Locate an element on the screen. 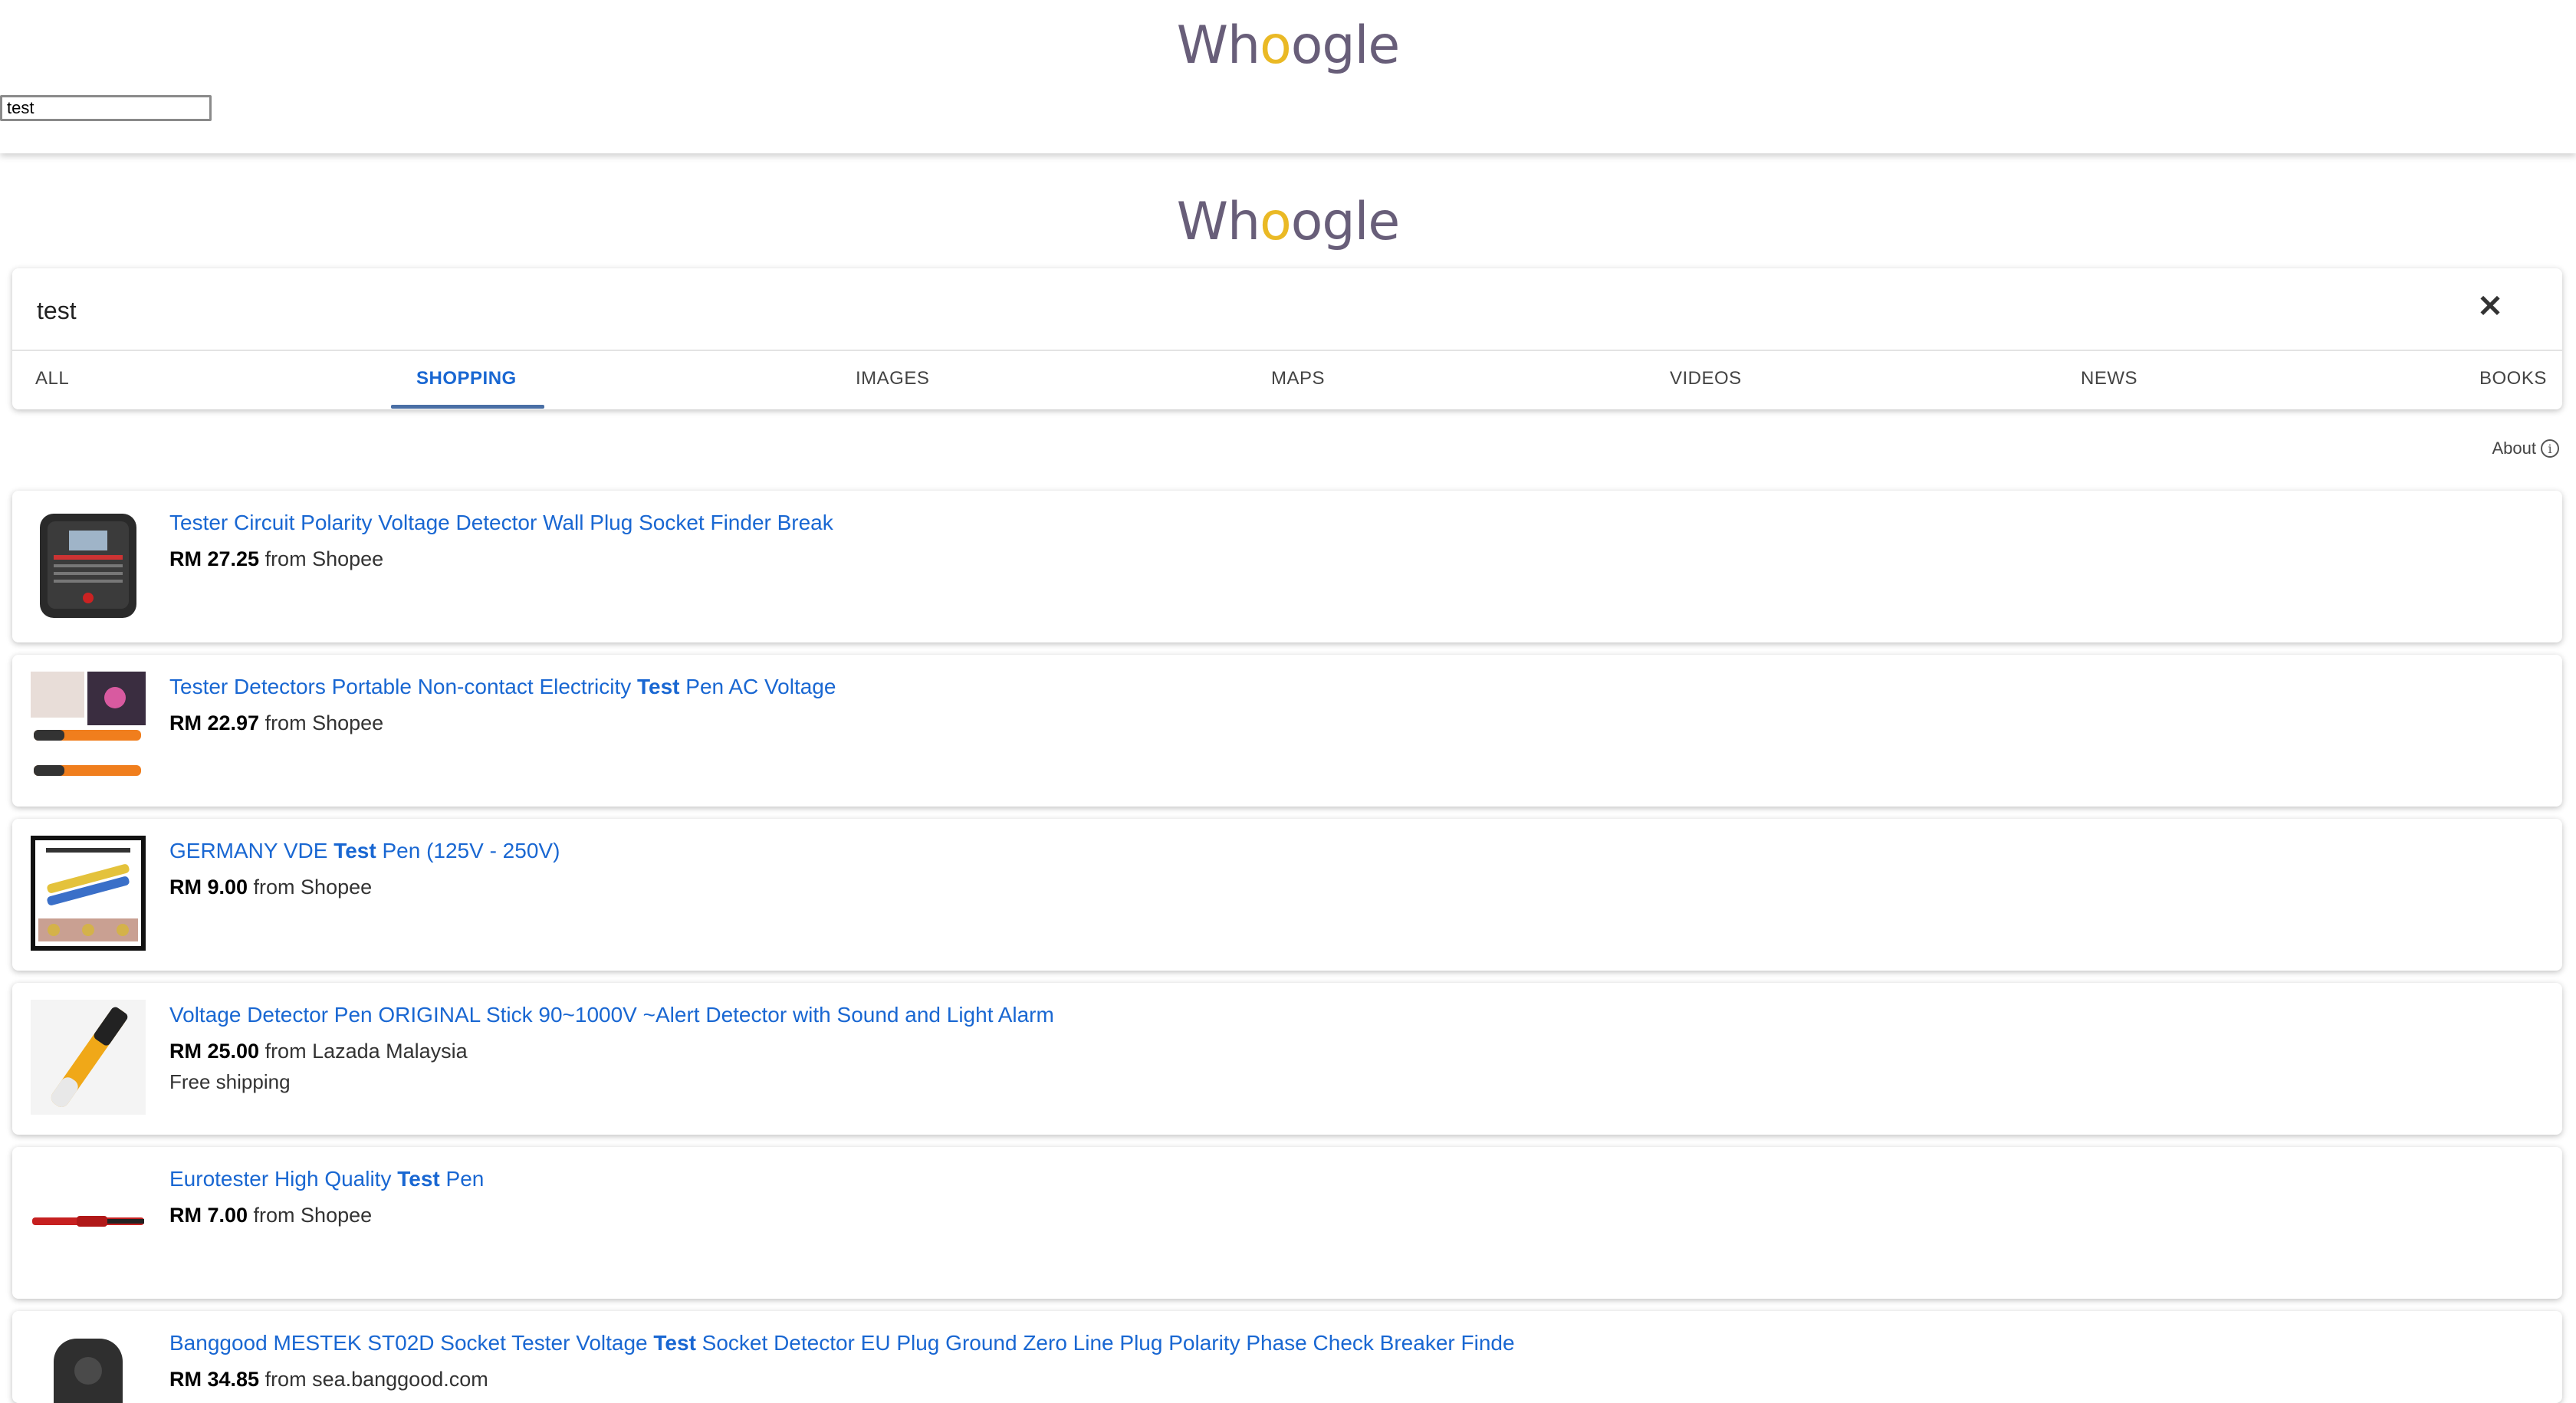 This screenshot has width=2576, height=1403. top-logo: Whoogle is located at coordinates (1288, 46).